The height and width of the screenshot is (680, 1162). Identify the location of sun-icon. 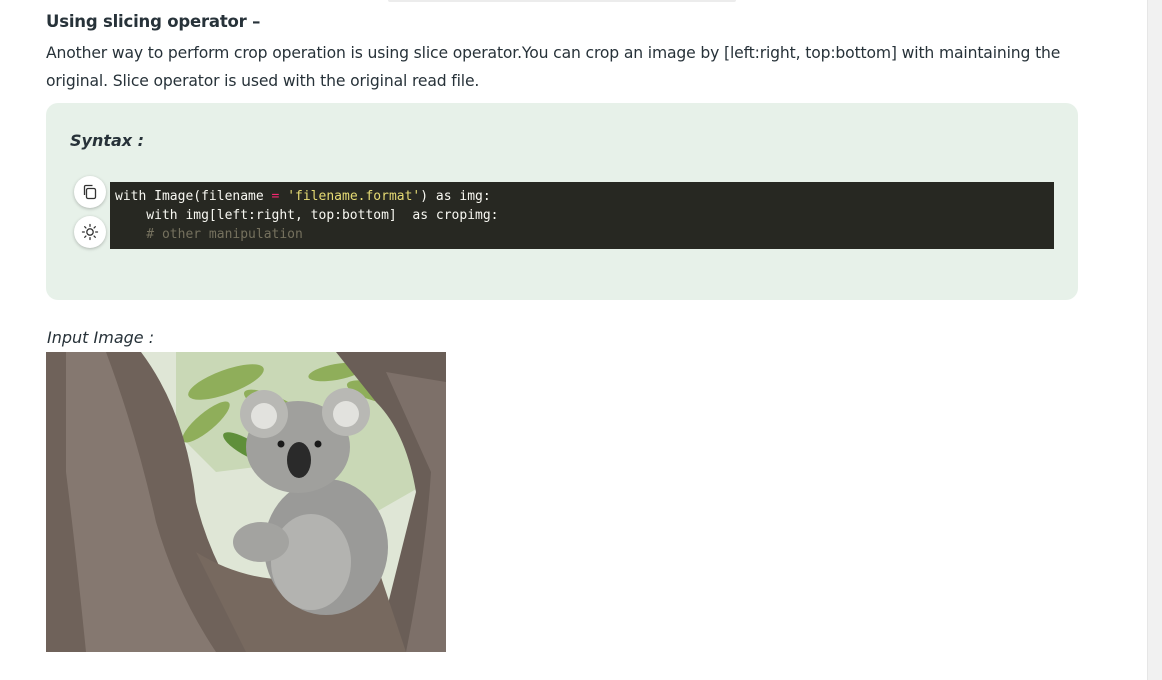
(90, 232).